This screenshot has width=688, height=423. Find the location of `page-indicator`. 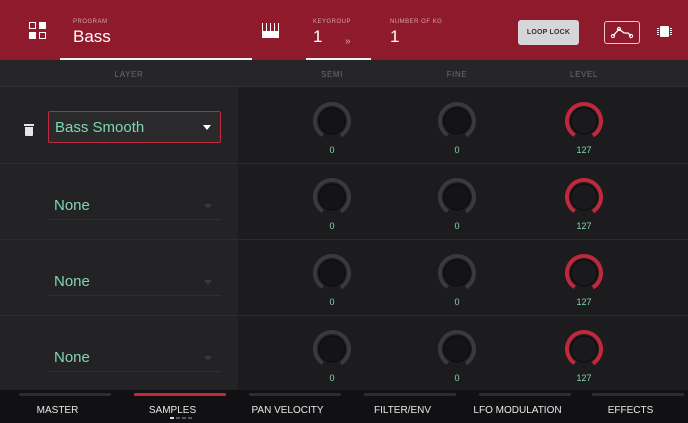

page-indicator is located at coordinates (181, 418).